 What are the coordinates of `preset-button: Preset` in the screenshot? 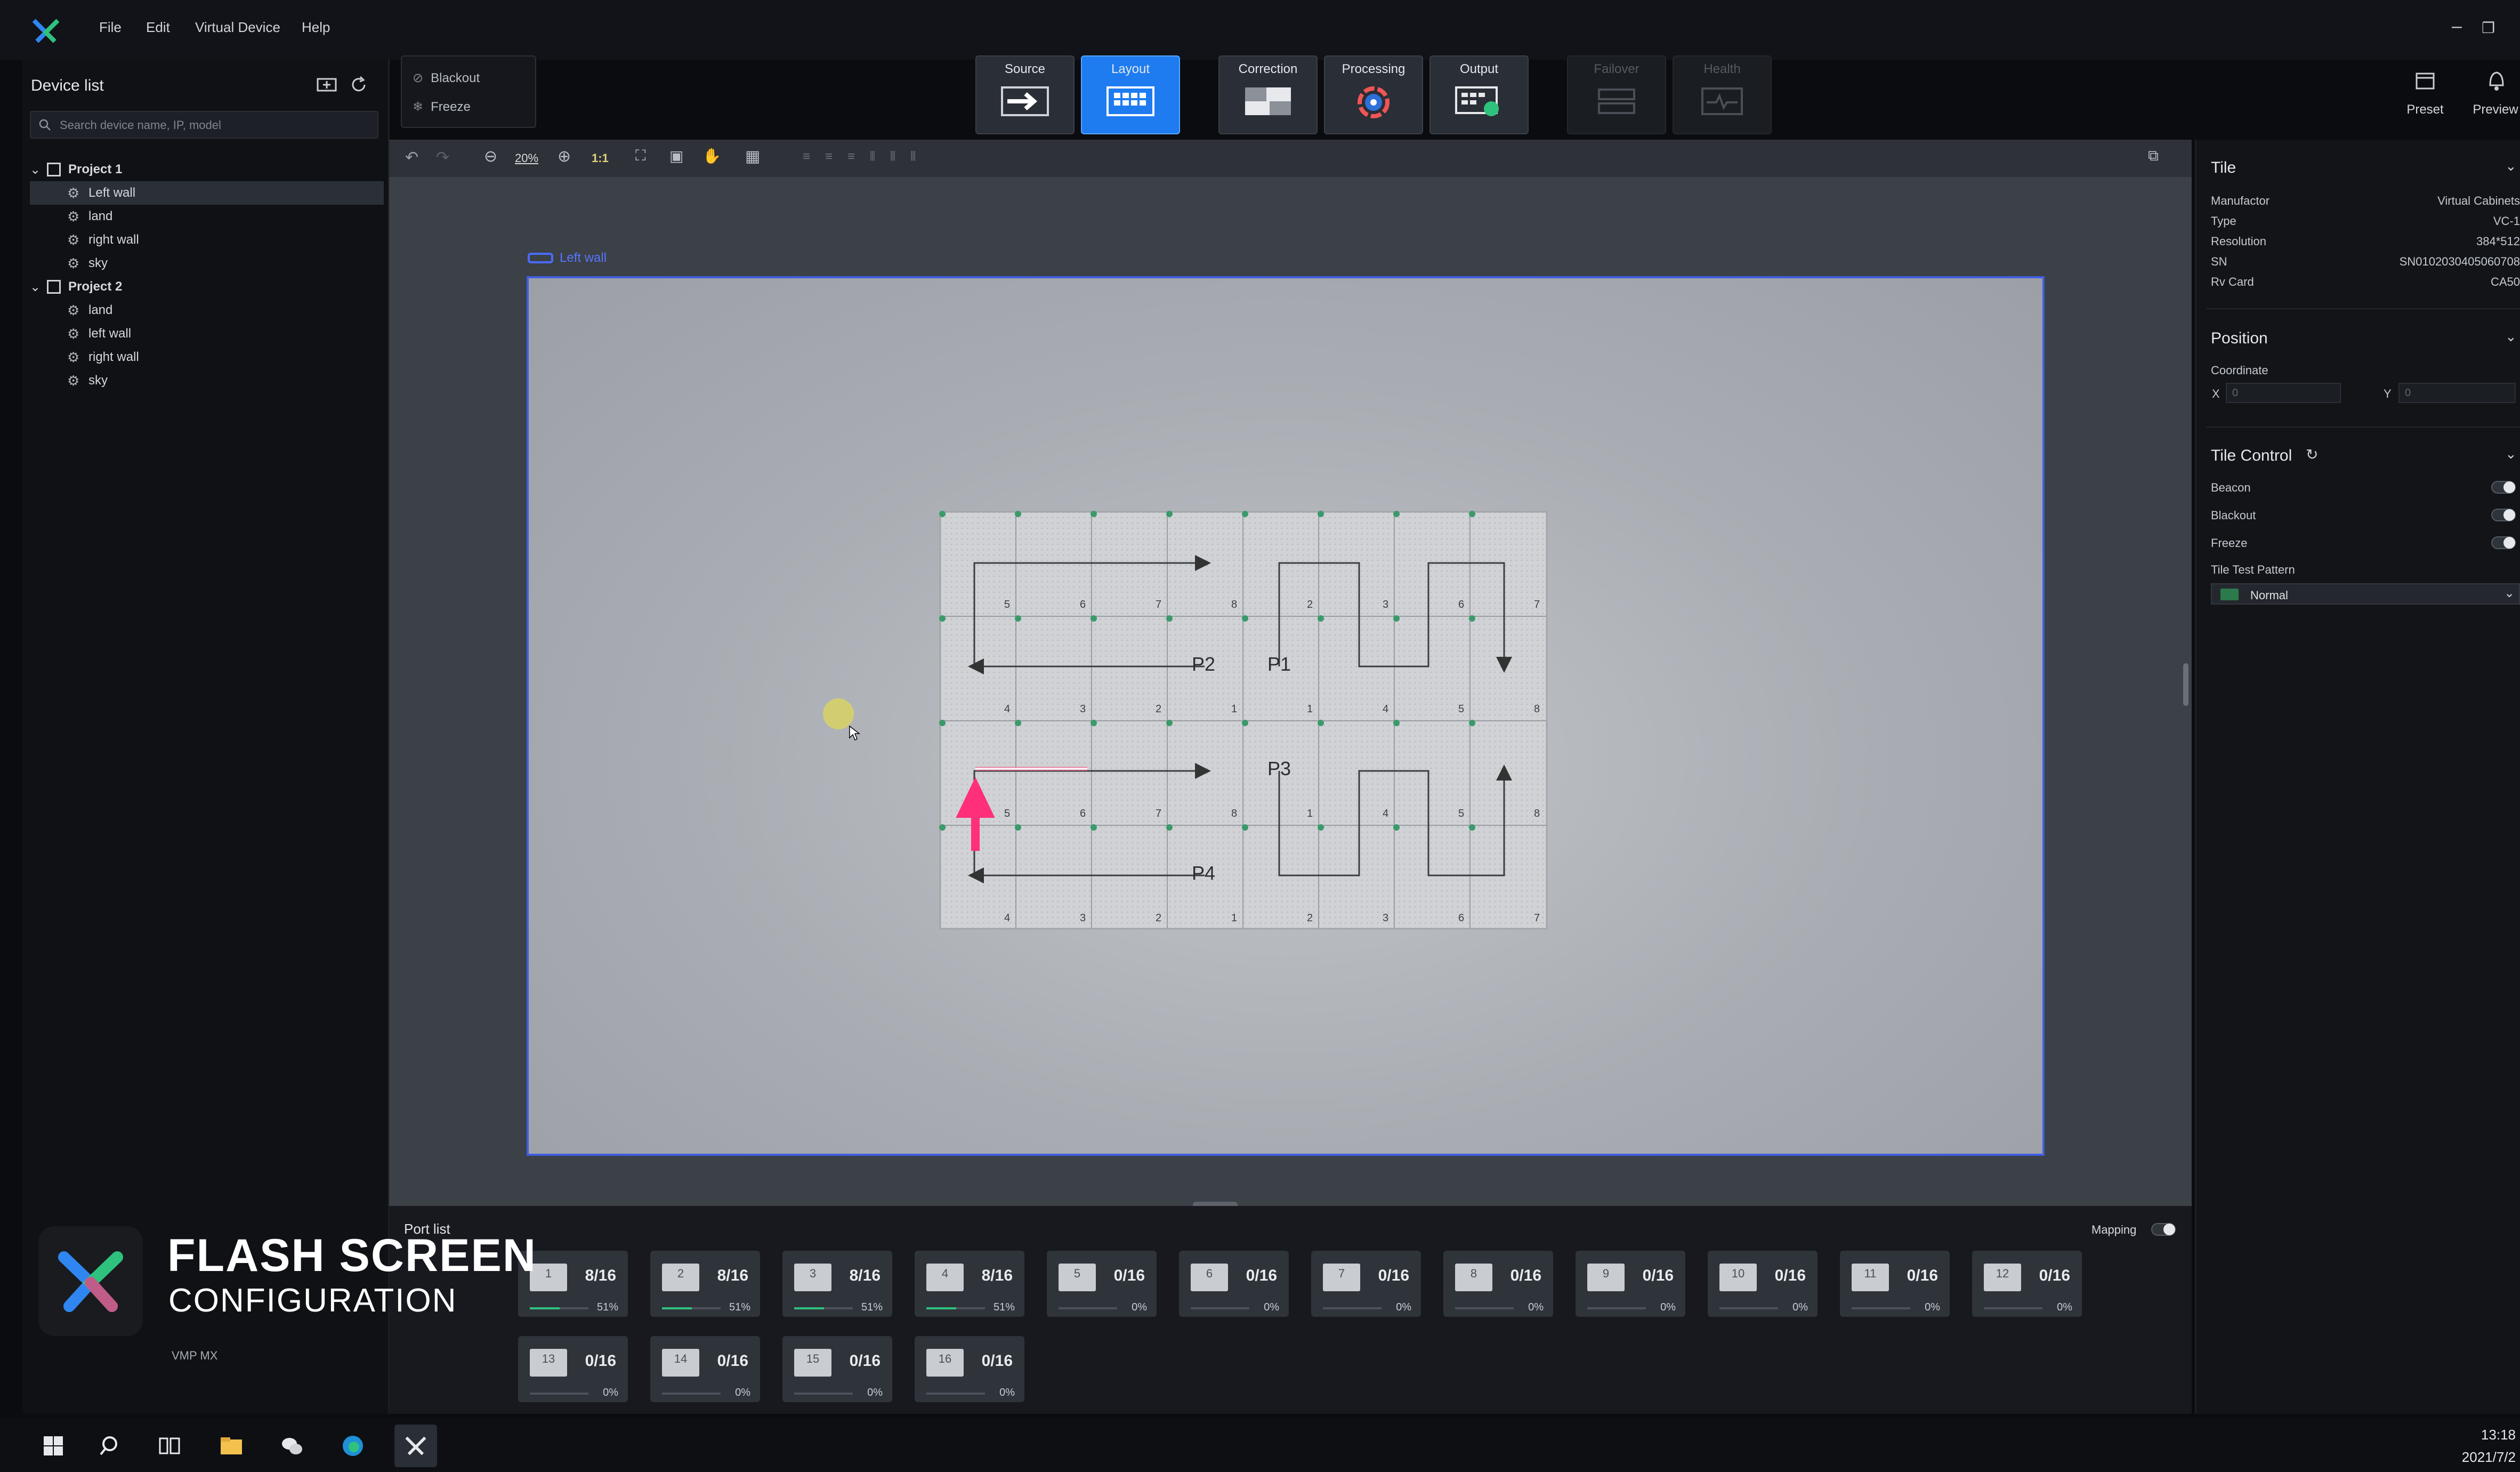 It's located at (2425, 109).